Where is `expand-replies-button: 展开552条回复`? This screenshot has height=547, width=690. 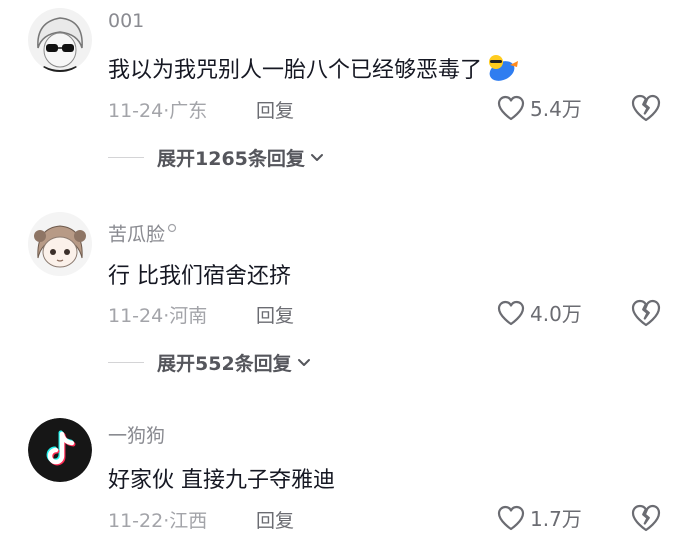 expand-replies-button: 展开552条回复 is located at coordinates (209, 362).